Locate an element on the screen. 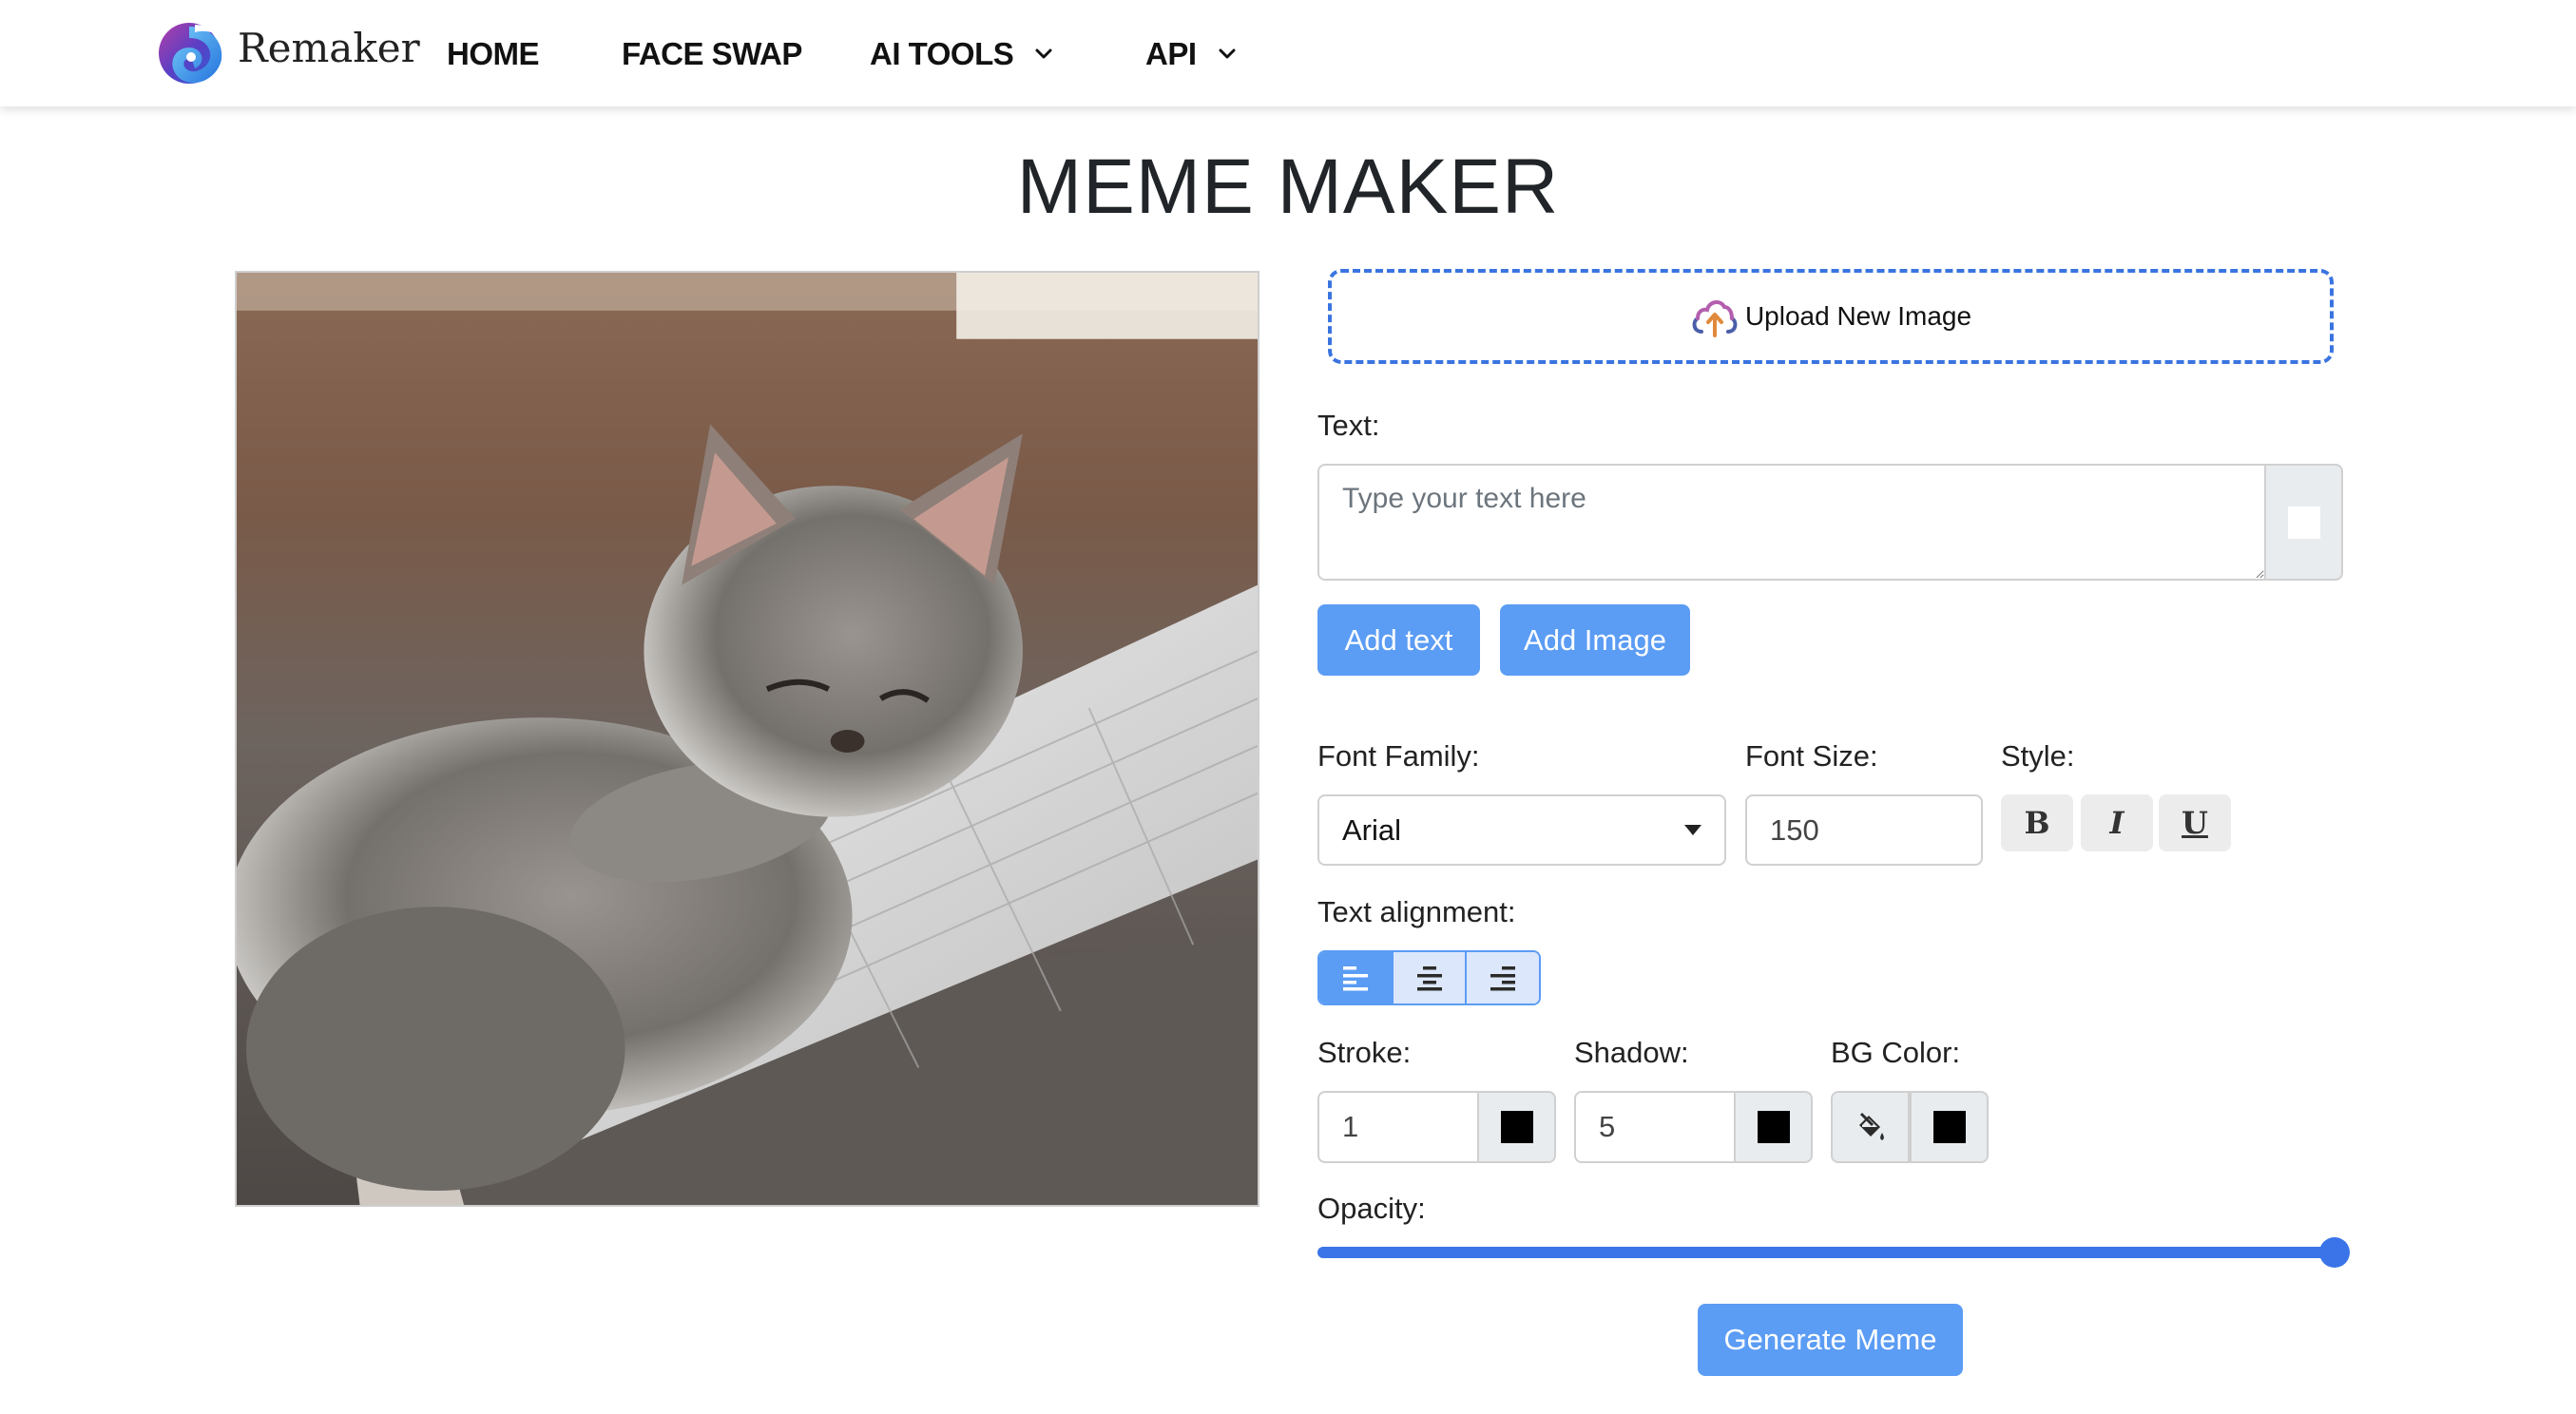  stroke-color-swatch is located at coordinates (1516, 1127).